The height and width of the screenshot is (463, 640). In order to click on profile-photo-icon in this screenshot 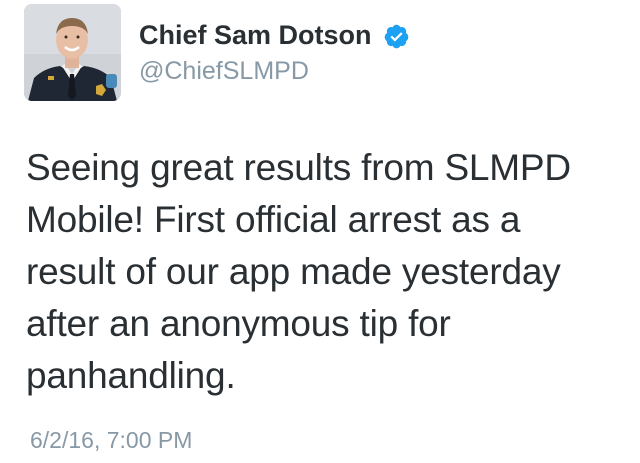, I will do `click(72, 52)`.